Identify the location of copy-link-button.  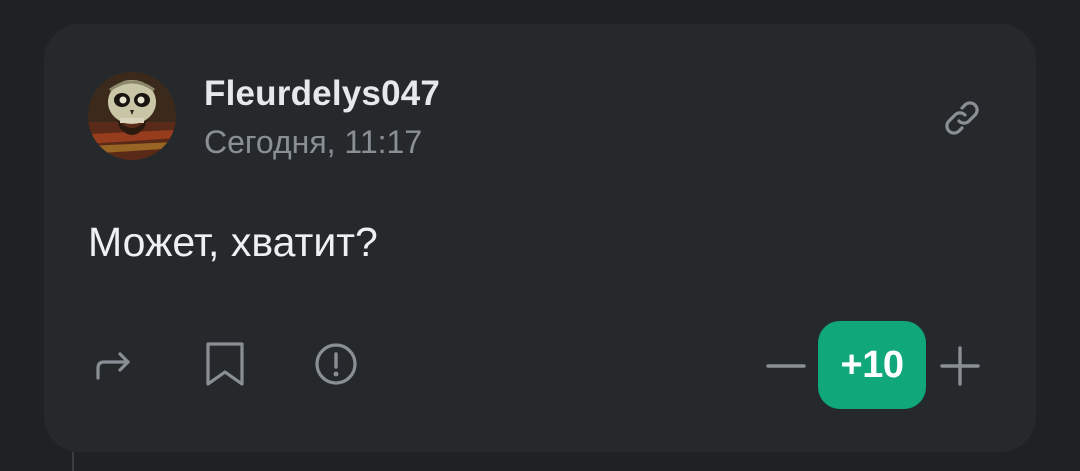
(962, 118).